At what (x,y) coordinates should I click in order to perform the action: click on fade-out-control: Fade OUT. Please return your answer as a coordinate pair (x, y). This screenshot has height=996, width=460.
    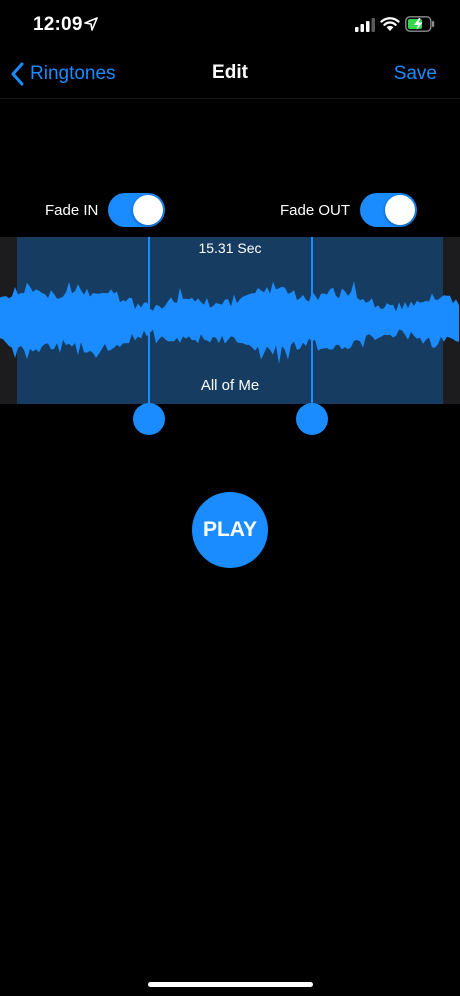
    Looking at the image, I should click on (349, 210).